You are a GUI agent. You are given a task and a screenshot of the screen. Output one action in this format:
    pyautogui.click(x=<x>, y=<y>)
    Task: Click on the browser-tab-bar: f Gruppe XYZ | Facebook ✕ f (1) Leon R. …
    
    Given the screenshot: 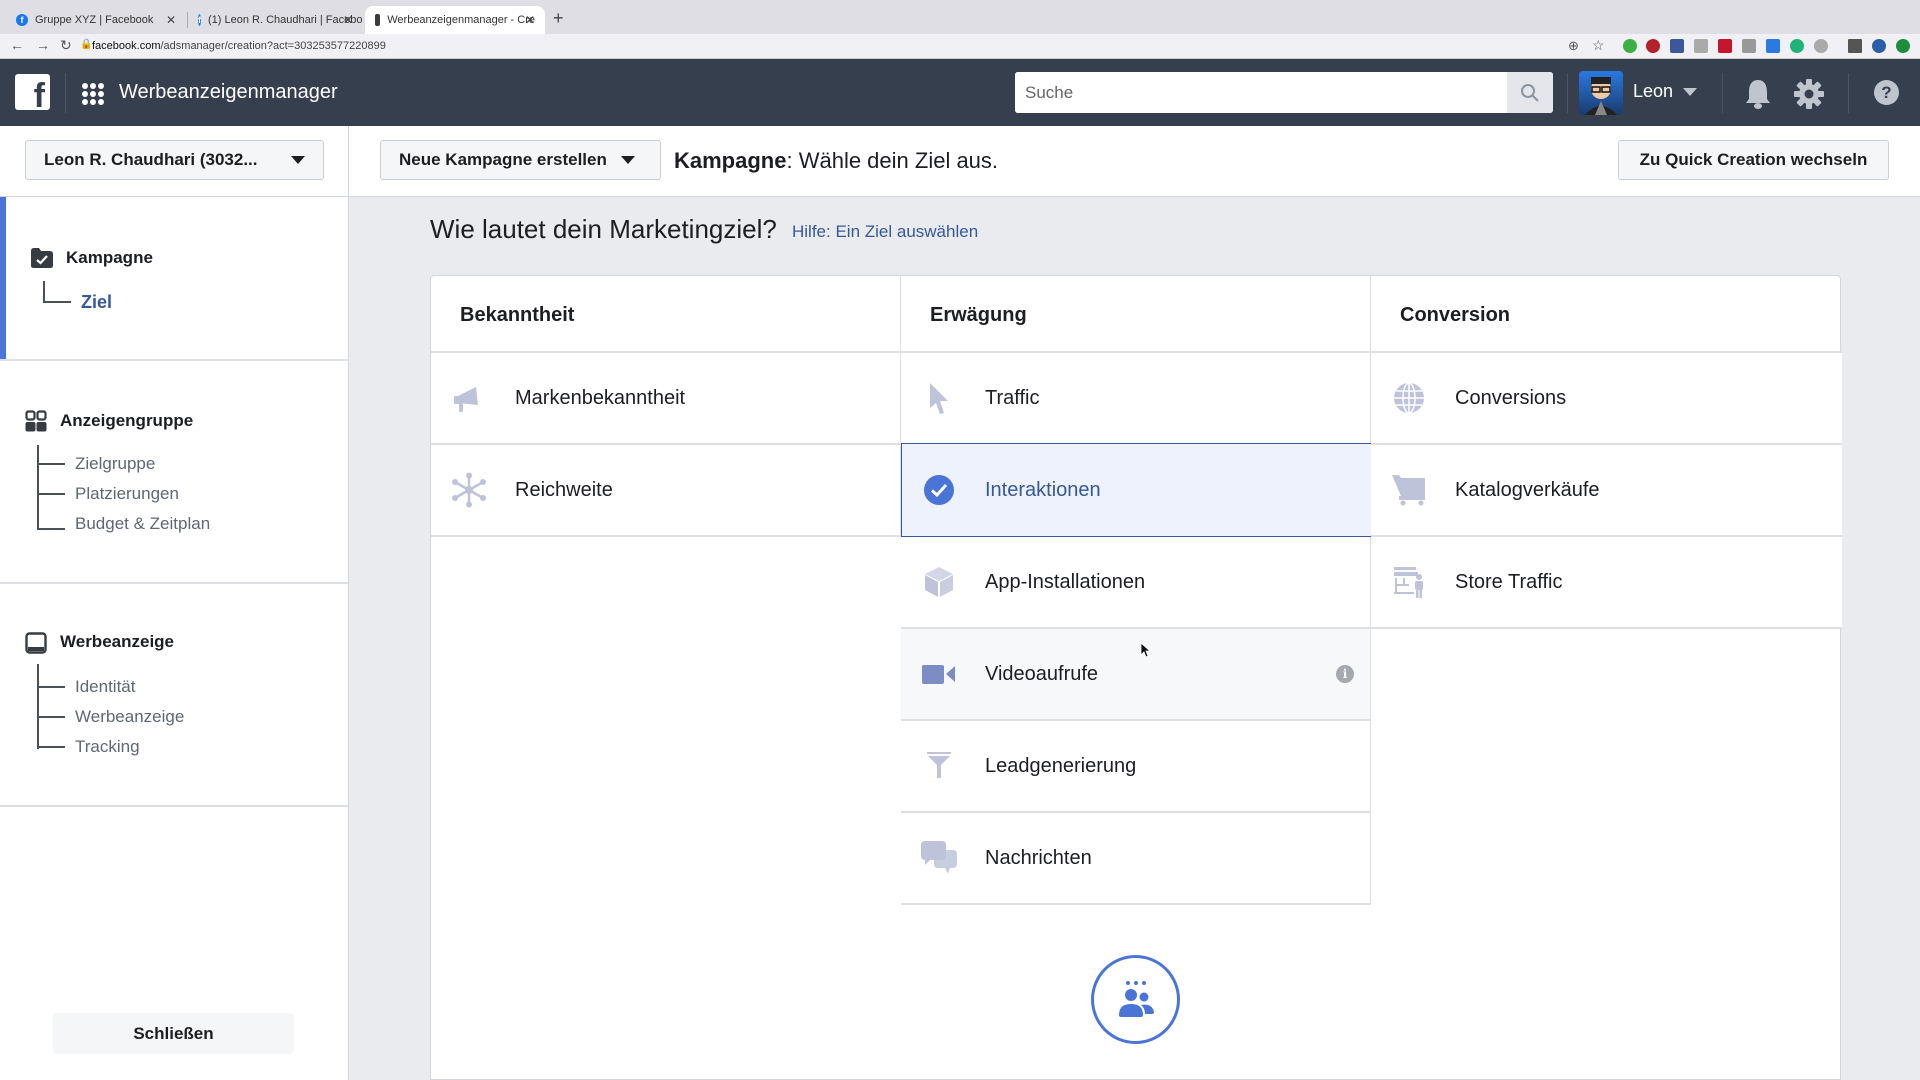 What is the action you would take?
    pyautogui.click(x=960, y=17)
    